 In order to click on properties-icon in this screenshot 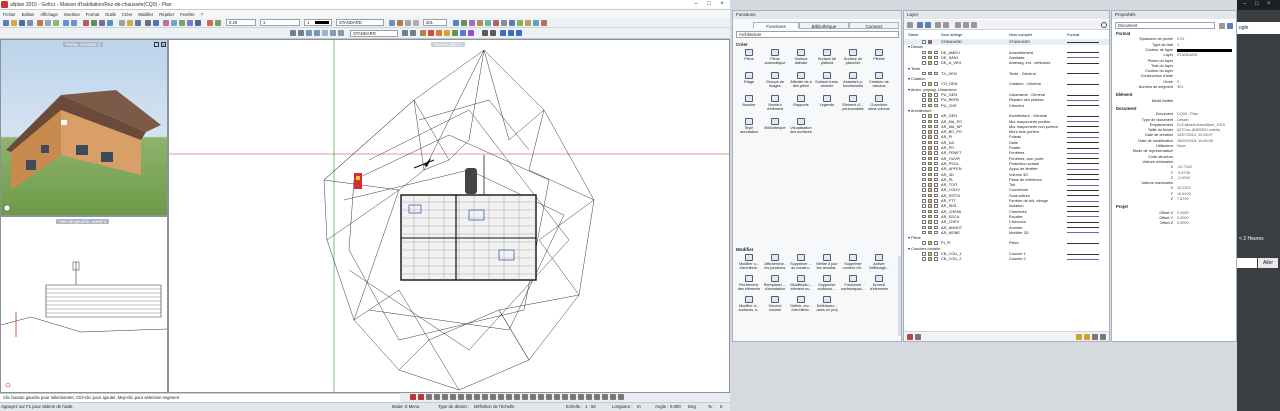, I will do `click(182, 23)`.